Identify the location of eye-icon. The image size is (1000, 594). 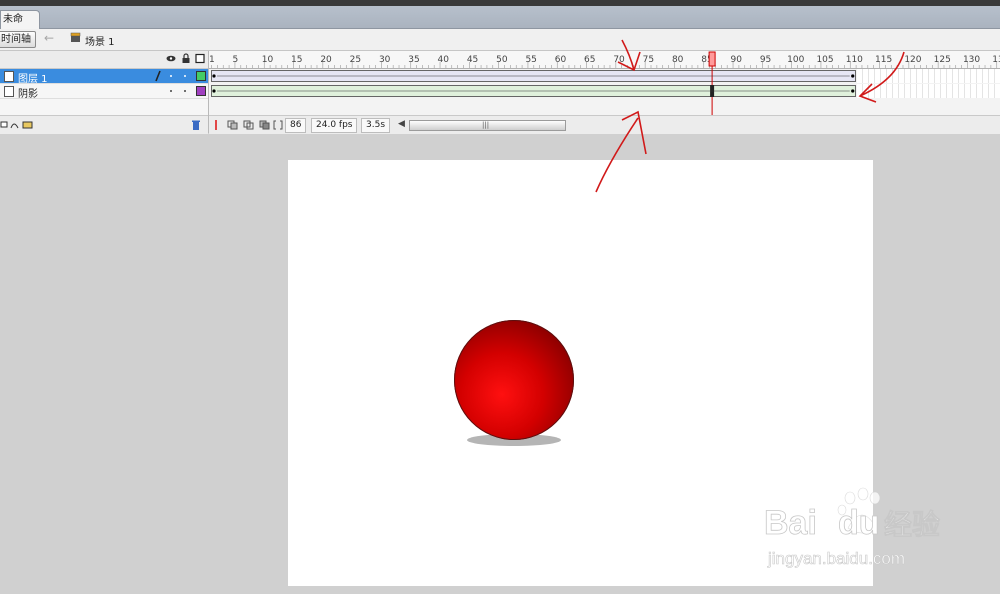
(171, 58).